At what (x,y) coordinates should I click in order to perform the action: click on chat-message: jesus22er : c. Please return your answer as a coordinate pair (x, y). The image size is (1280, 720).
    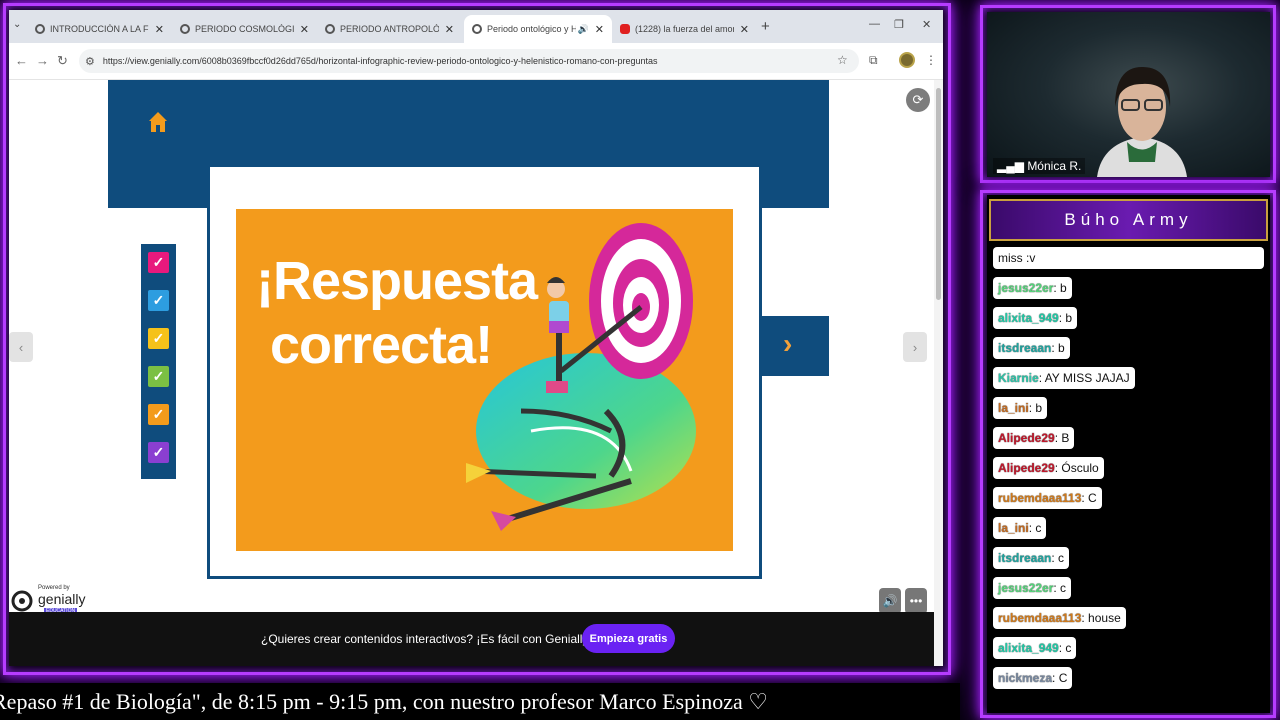
    Looking at the image, I should click on (1032, 588).